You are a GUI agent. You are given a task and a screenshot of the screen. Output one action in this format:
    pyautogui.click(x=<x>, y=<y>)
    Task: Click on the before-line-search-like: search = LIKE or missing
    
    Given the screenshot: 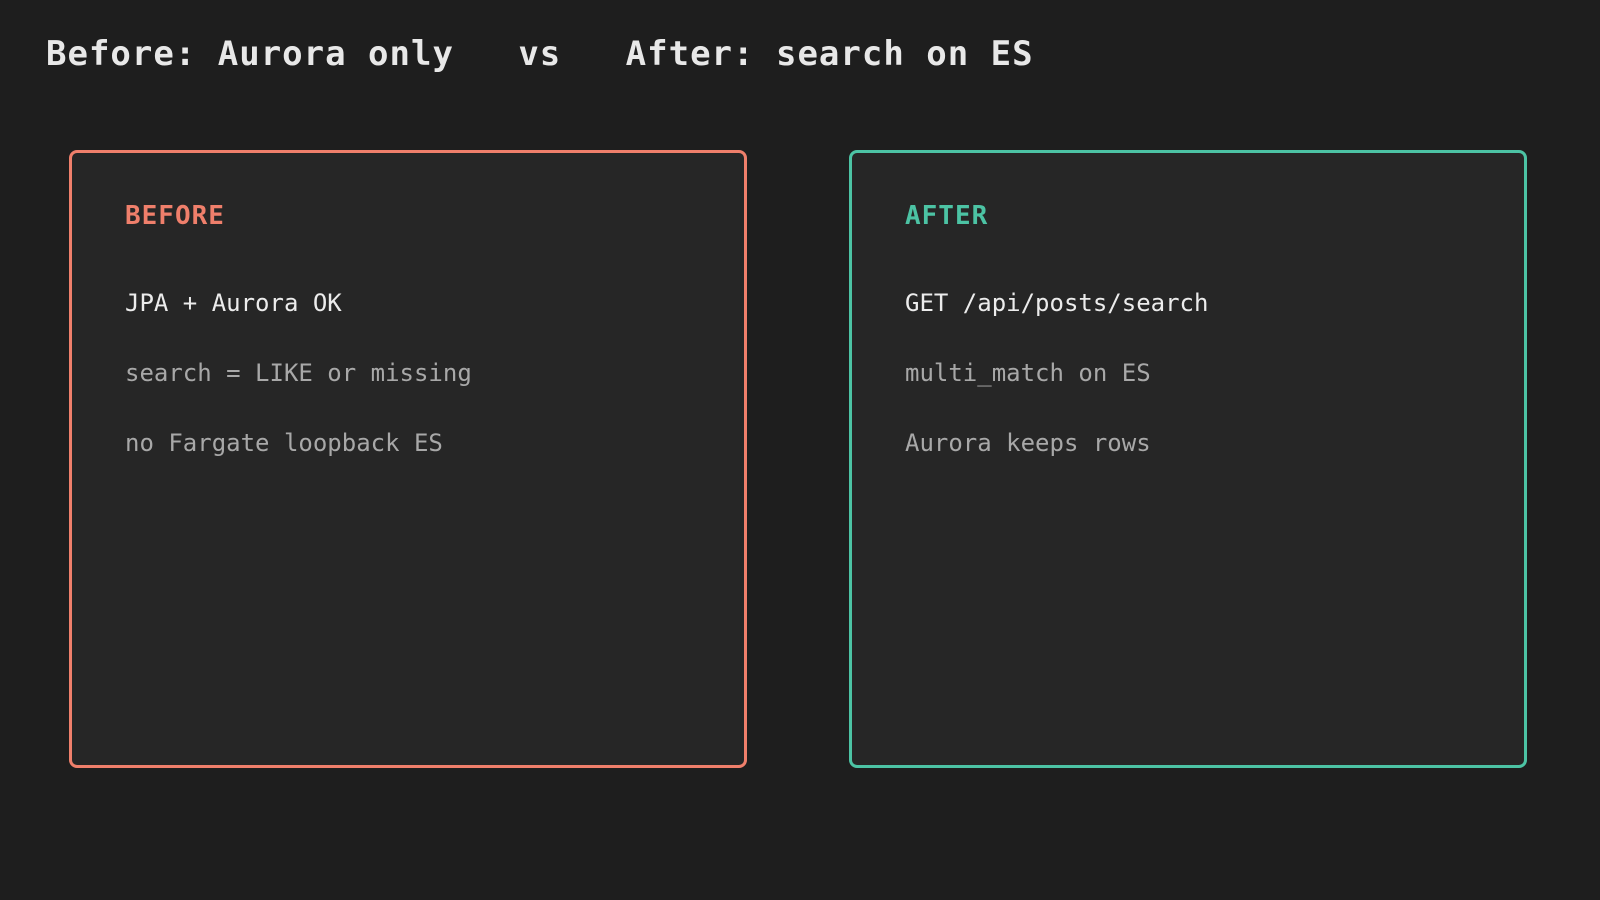 What is the action you would take?
    pyautogui.click(x=298, y=373)
    